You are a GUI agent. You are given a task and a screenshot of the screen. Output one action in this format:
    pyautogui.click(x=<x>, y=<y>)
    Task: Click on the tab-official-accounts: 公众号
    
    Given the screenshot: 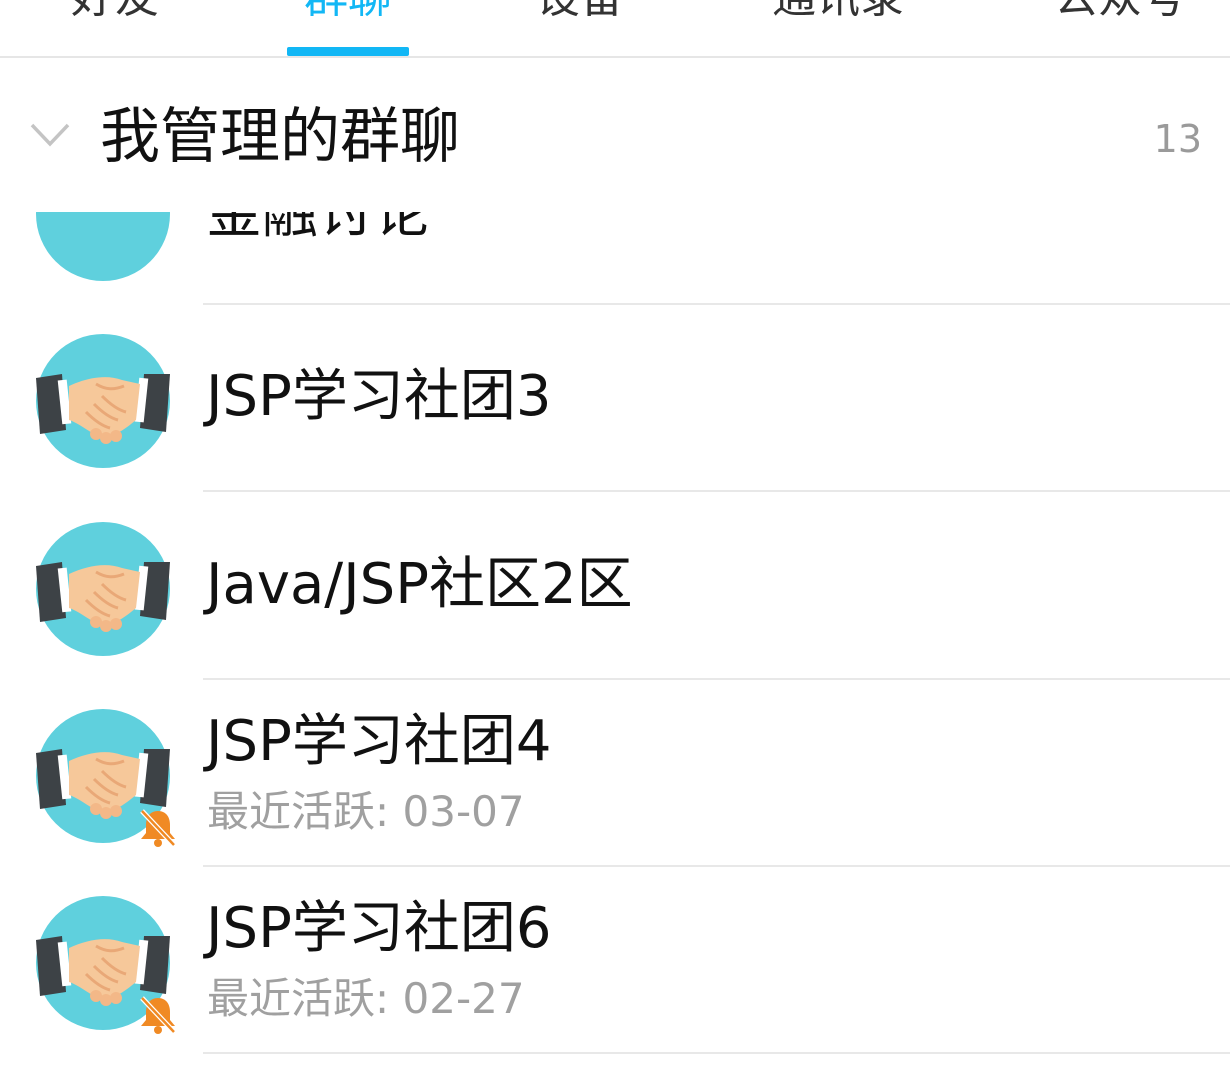 What is the action you would take?
    pyautogui.click(x=1120, y=14)
    